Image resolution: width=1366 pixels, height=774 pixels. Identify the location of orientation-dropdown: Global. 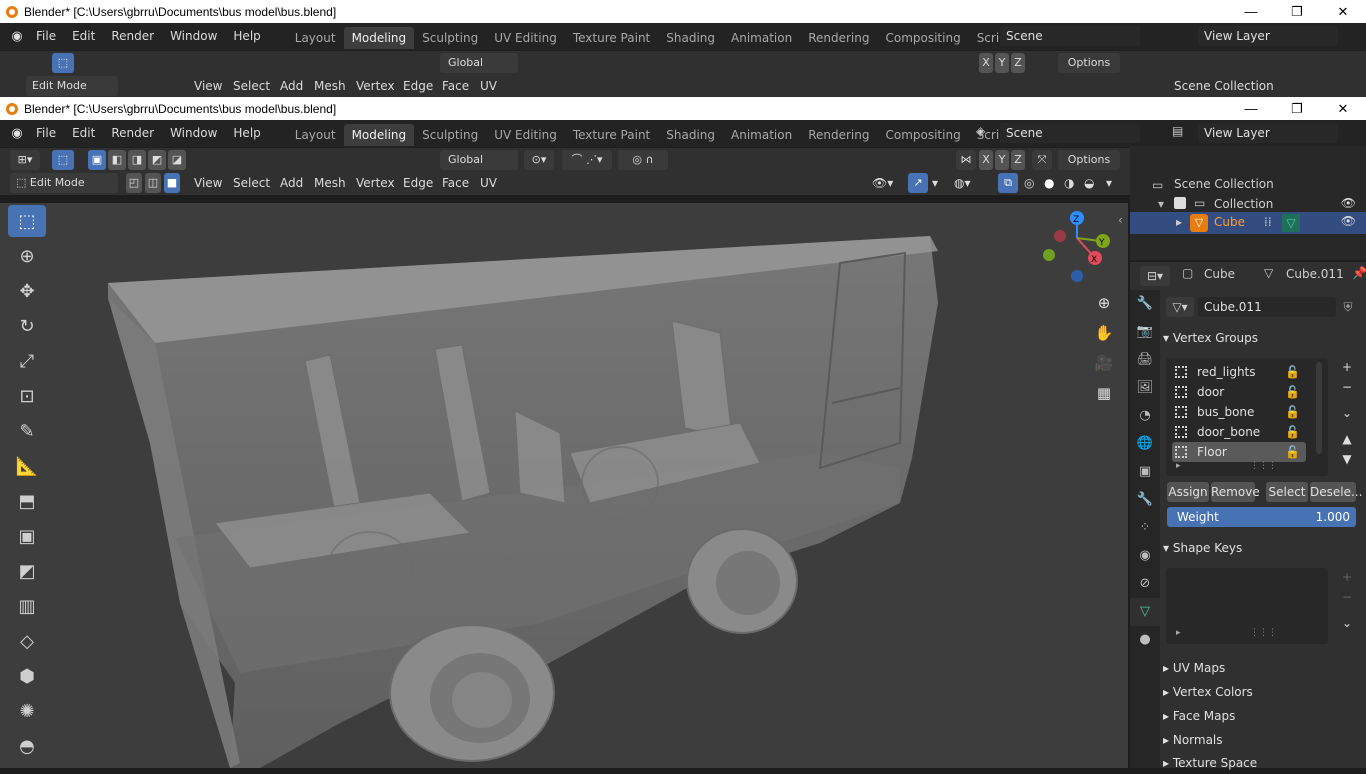
(479, 160).